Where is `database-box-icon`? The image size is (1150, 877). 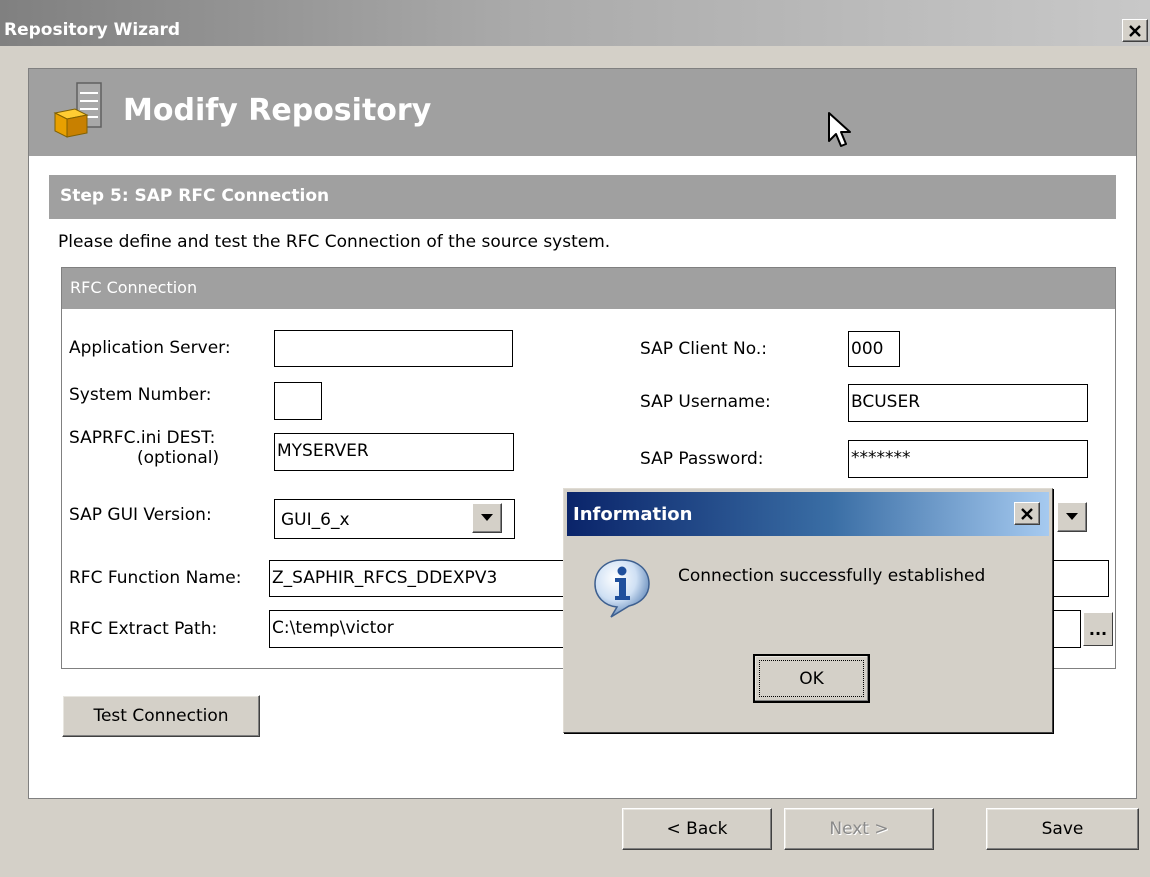
database-box-icon is located at coordinates (77, 110).